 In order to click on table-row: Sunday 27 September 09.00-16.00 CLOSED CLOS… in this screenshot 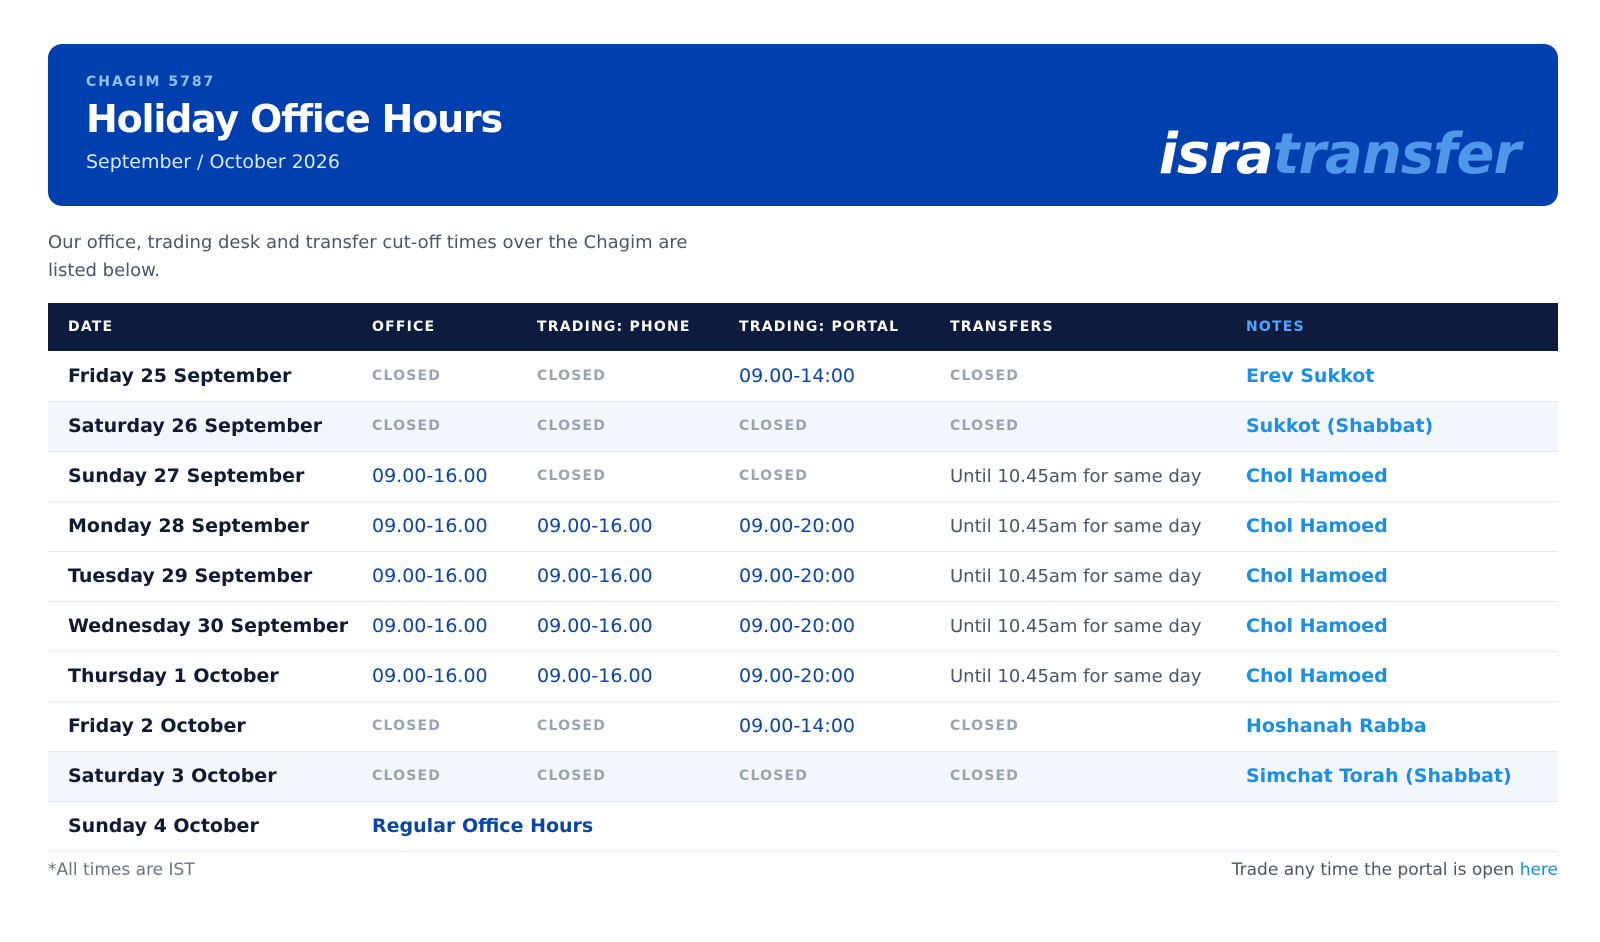, I will do `click(803, 476)`.